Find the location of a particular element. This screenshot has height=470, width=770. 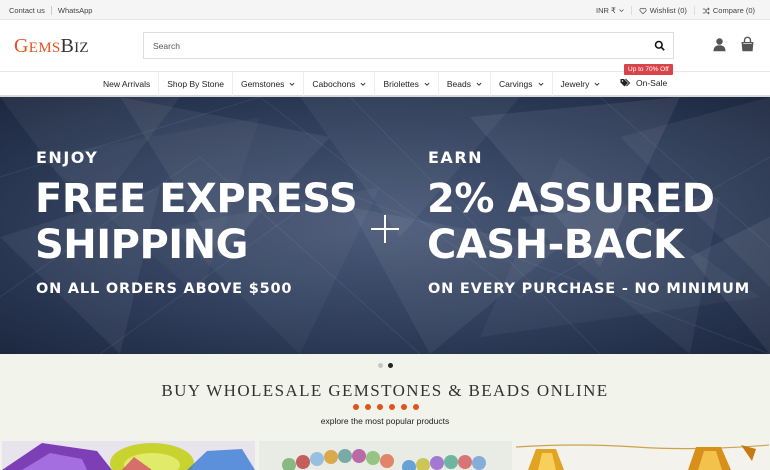

nav-item-cabochons: Cabochons is located at coordinates (338, 84).